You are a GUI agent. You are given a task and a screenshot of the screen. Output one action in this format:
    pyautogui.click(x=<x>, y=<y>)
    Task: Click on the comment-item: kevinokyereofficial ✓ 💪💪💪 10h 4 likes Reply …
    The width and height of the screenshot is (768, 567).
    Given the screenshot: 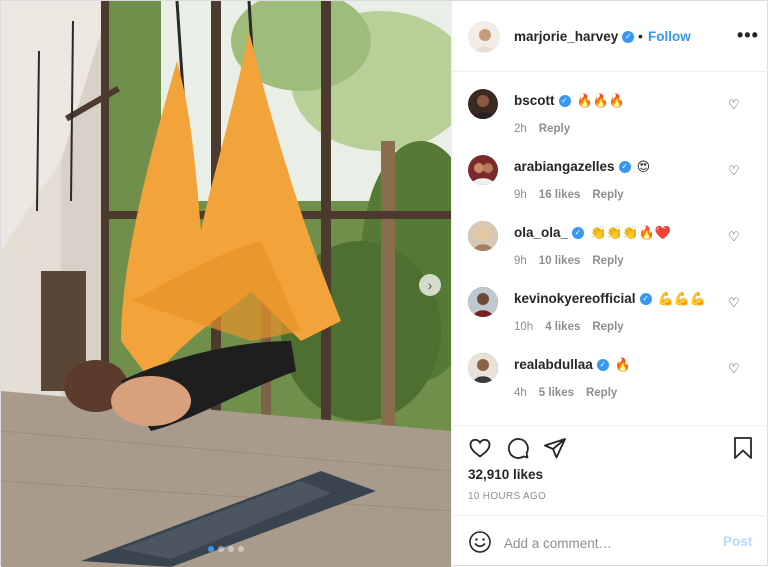 What is the action you would take?
    pyautogui.click(x=610, y=304)
    